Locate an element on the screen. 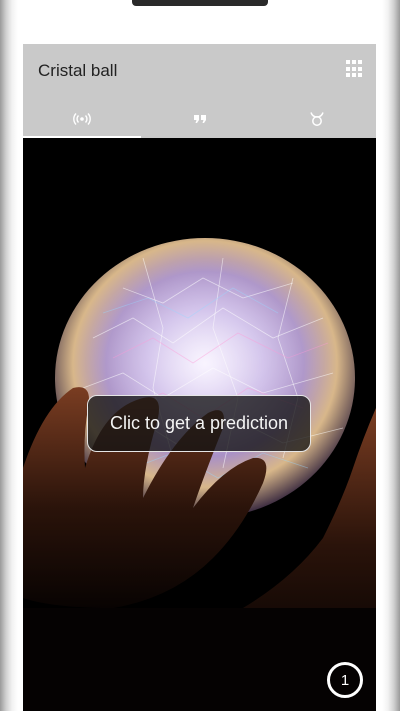 Image resolution: width=400 pixels, height=711 pixels. phone-speaker is located at coordinates (200, 3).